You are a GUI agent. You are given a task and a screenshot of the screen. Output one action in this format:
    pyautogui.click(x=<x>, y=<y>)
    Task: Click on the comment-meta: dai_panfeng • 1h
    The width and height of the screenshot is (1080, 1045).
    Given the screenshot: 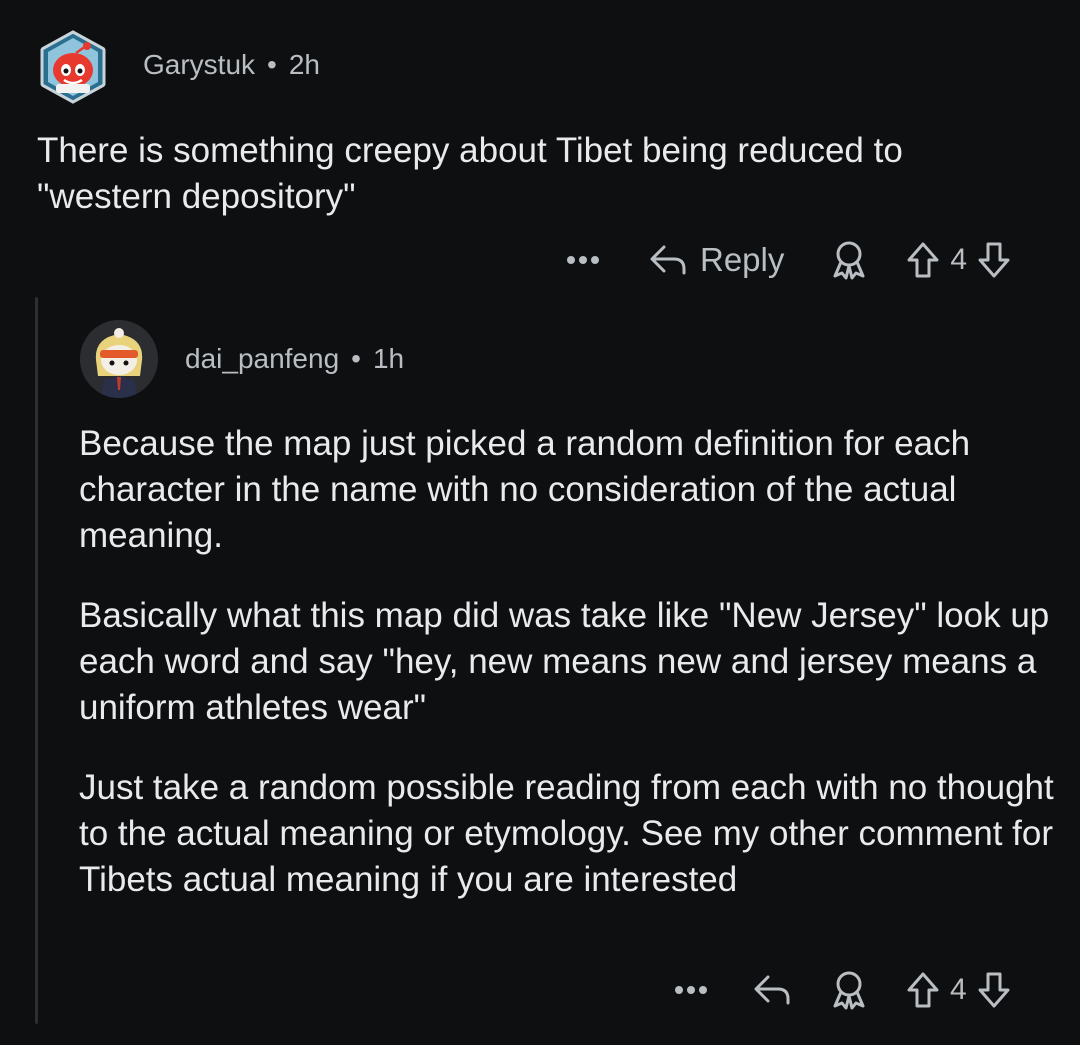 What is the action you would take?
    pyautogui.click(x=294, y=359)
    